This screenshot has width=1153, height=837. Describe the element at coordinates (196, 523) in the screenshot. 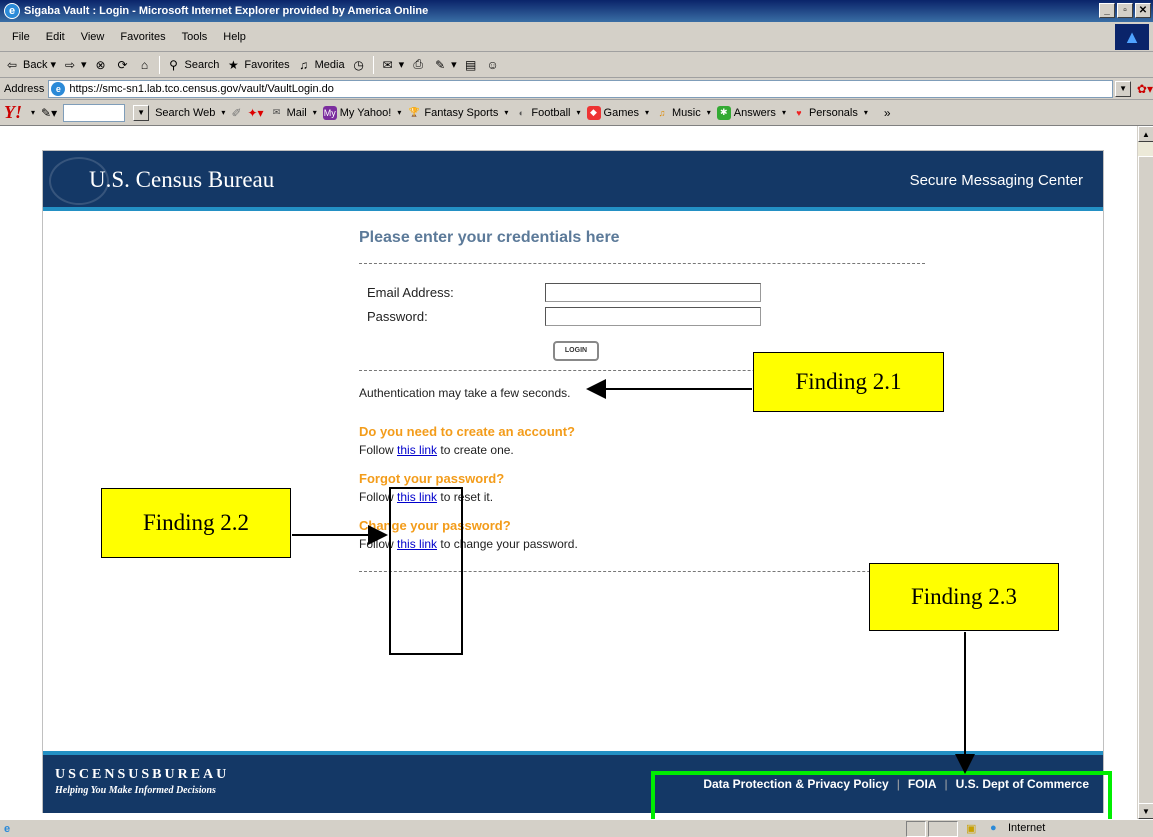

I see `finding-2-2-callout: Finding 2.2` at that location.